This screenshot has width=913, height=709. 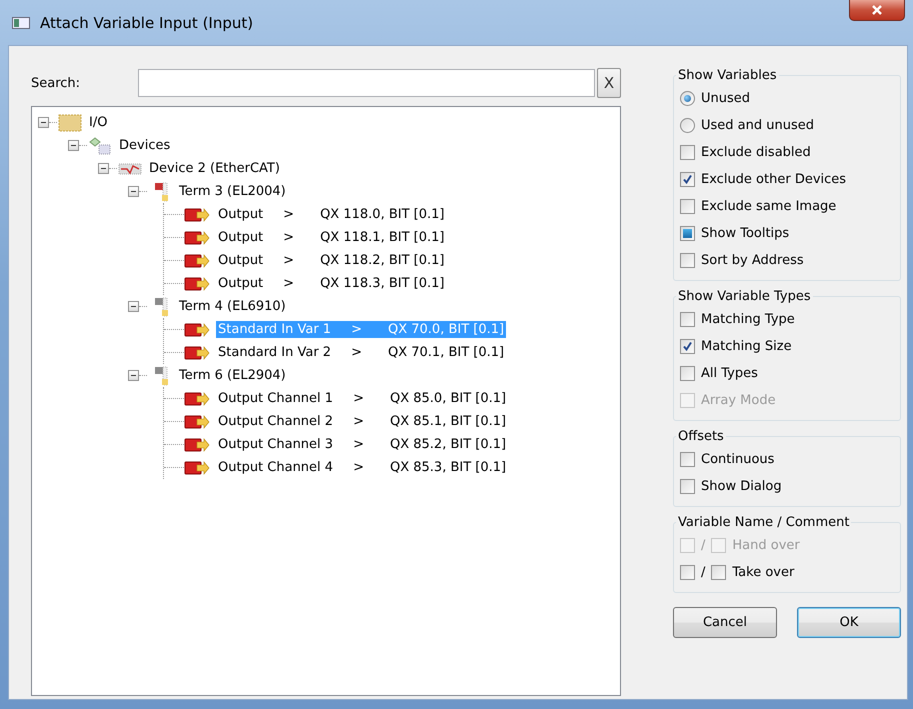 I want to click on tree-item: Output Channel 2 > QX 85.1, BIT [0.1], so click(x=362, y=421).